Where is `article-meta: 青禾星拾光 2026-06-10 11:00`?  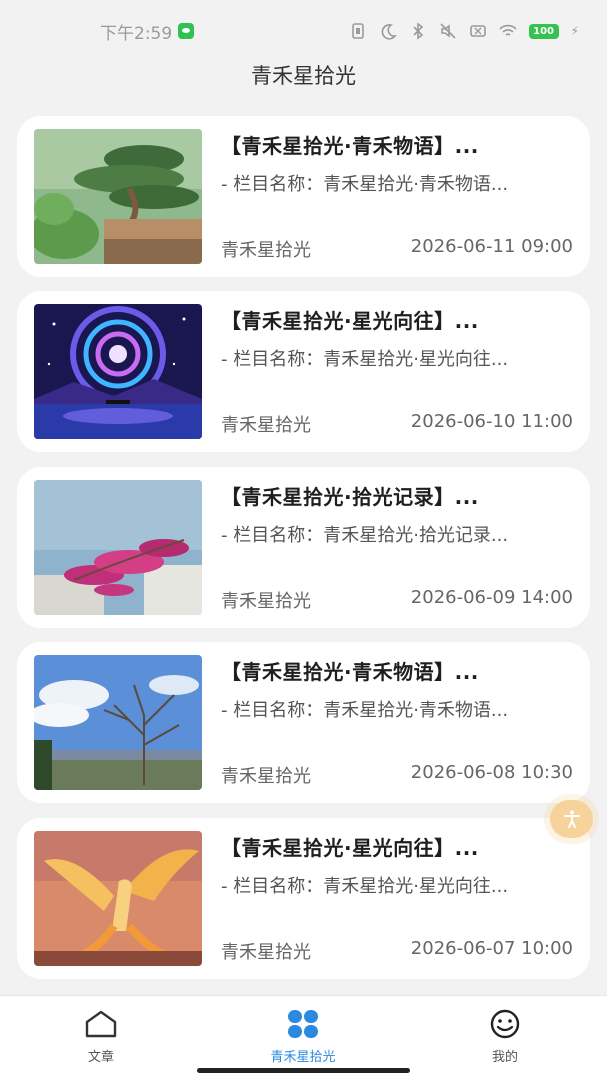 article-meta: 青禾星拾光 2026-06-10 11:00 is located at coordinates (397, 424).